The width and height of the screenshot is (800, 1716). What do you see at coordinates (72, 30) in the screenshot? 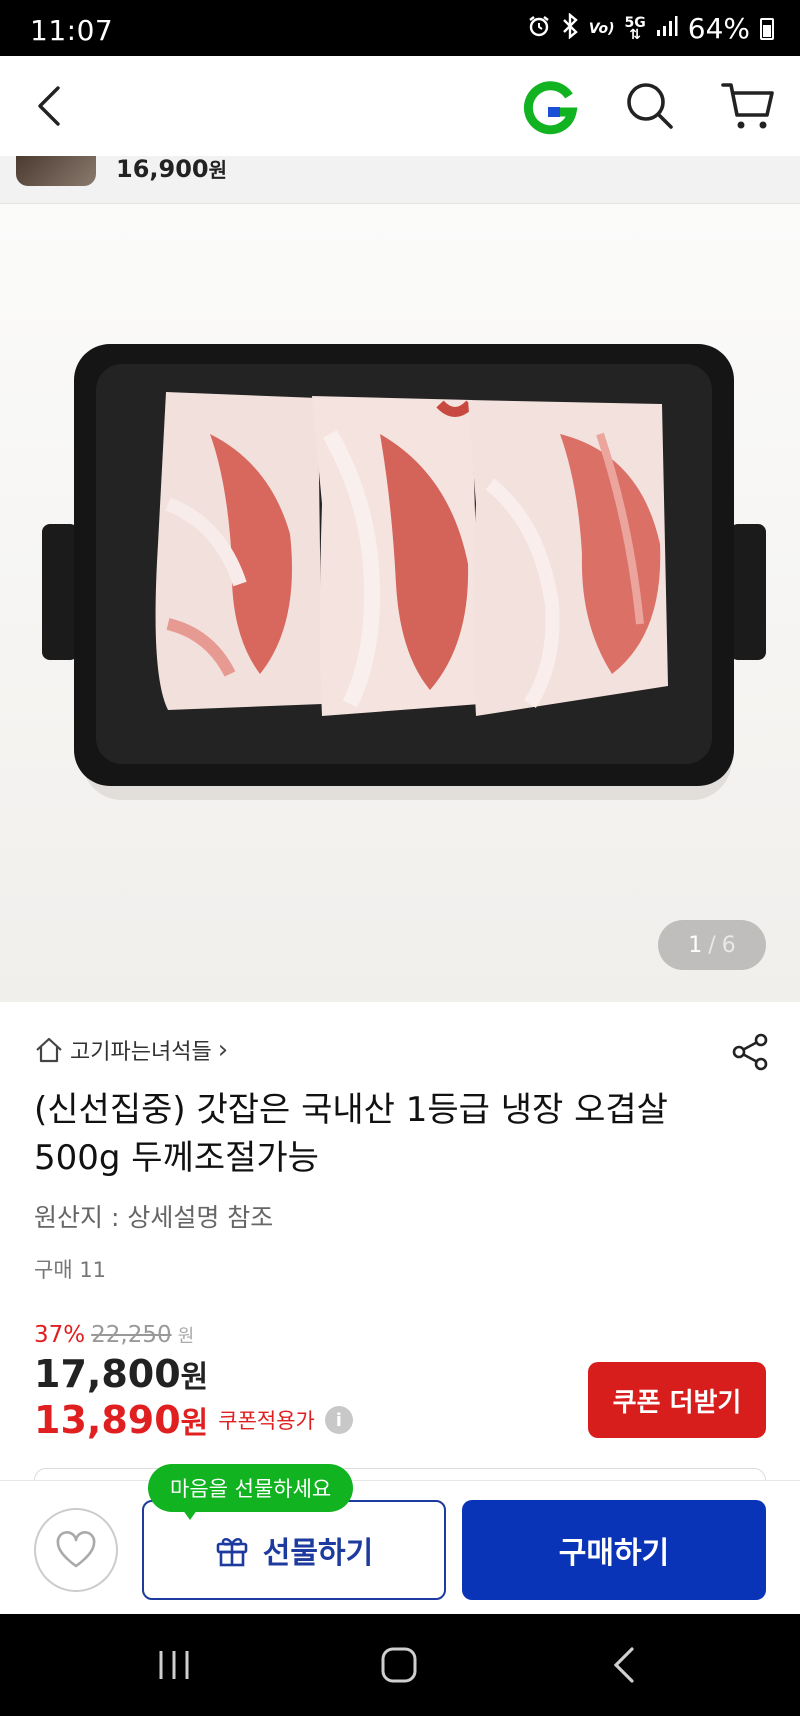
I see `status-time: 11:07` at bounding box center [72, 30].